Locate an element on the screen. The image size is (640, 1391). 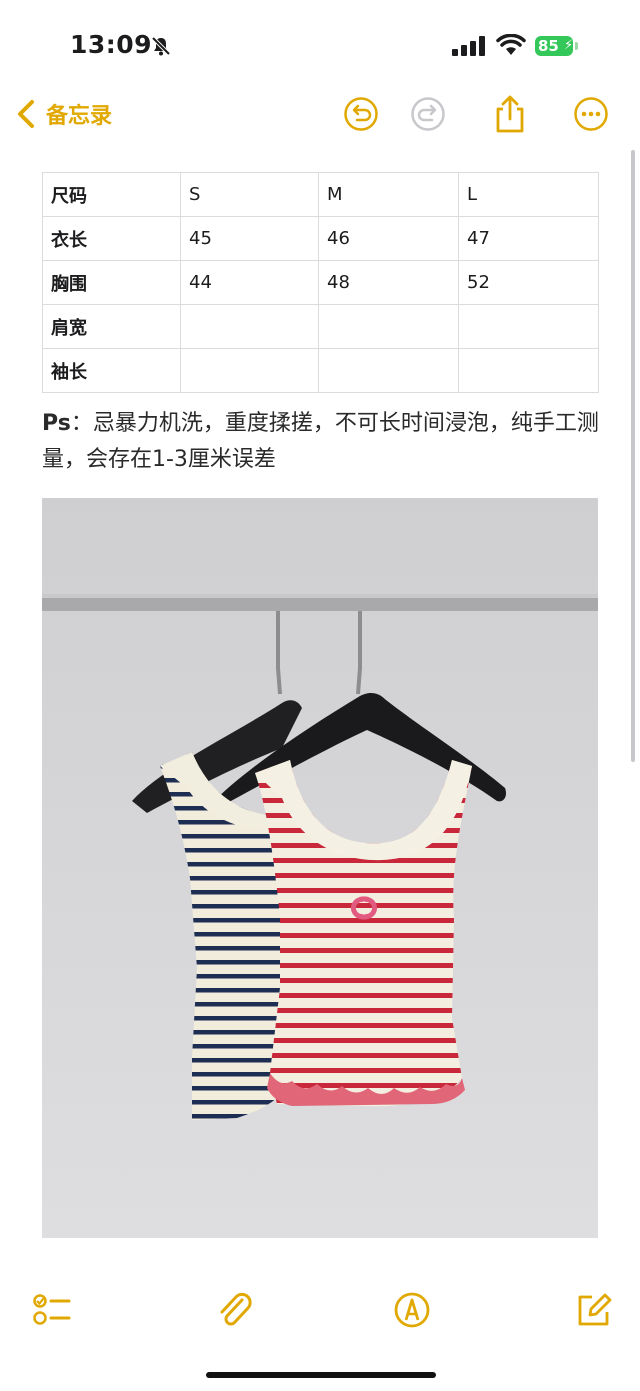
note-text: Ps：忌暴力机洗，重度揉搓，不可长时间浸泡，纯手工测量，会存在1-3厘米误差 is located at coordinates (322, 442).